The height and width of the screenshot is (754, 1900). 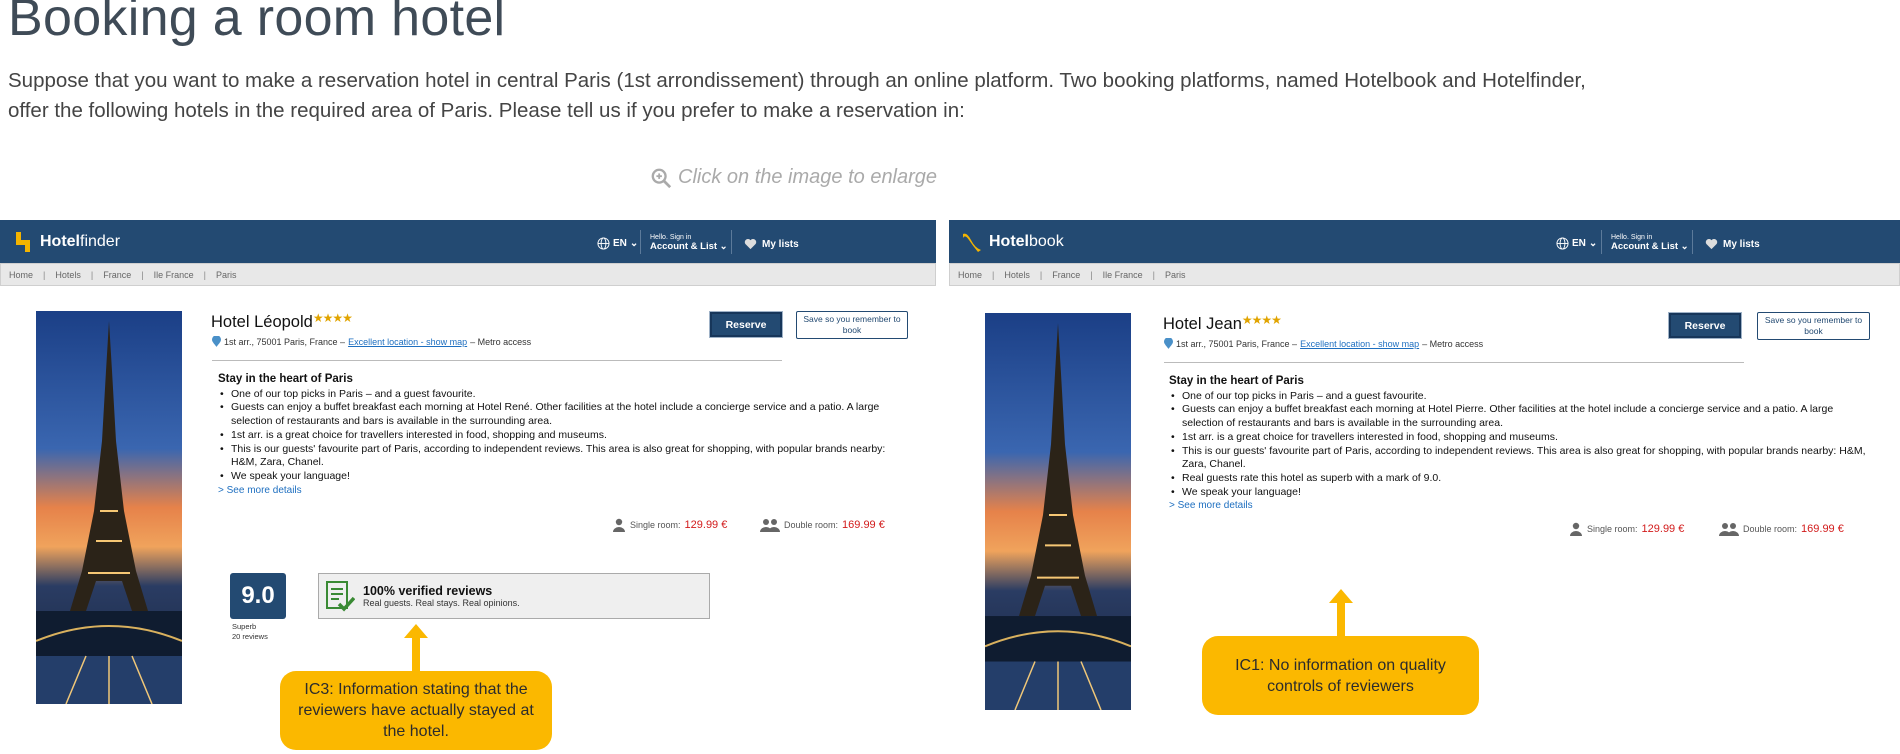 I want to click on brand-logo: Hotelfinder, so click(x=66, y=242).